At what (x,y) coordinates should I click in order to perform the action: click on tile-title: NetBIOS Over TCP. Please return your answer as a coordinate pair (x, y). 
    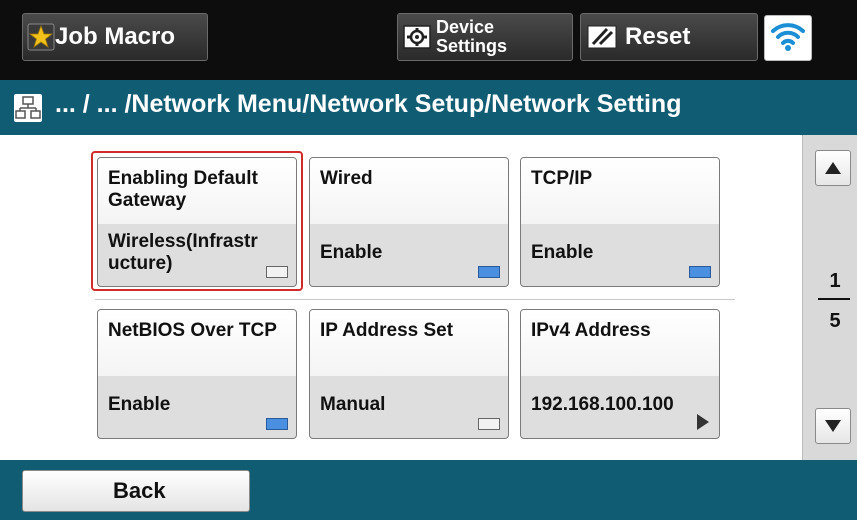
    Looking at the image, I should click on (197, 343).